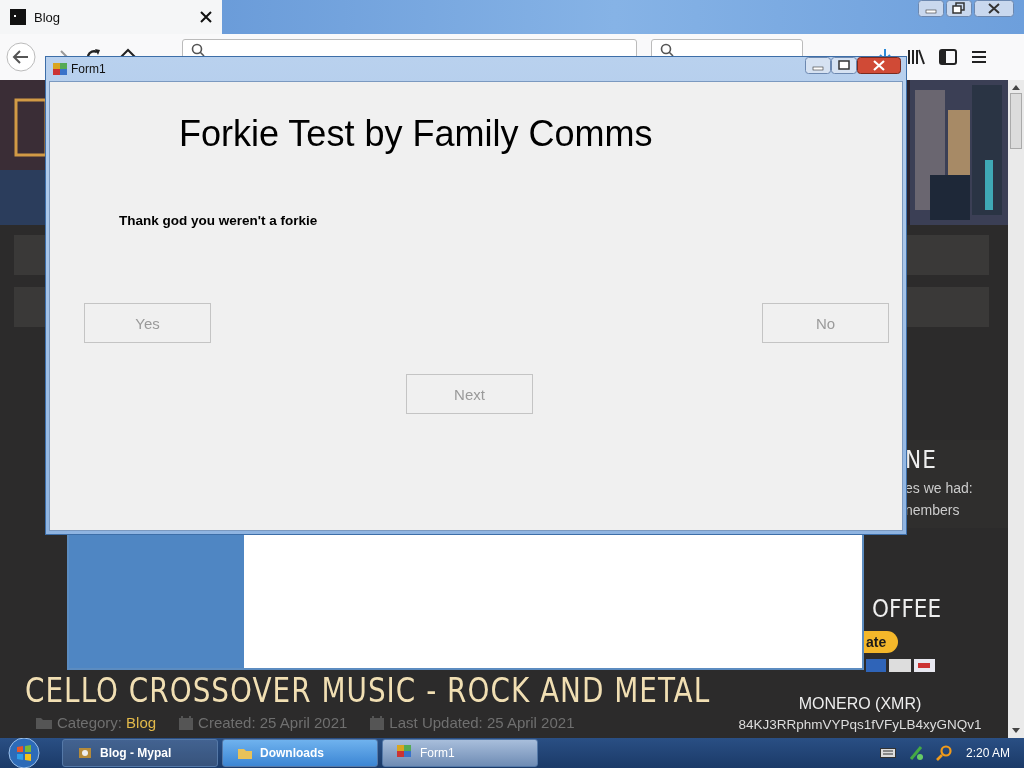  Describe the element at coordinates (933, 510) in the screenshot. I see `sidebar-text: nembers` at that location.